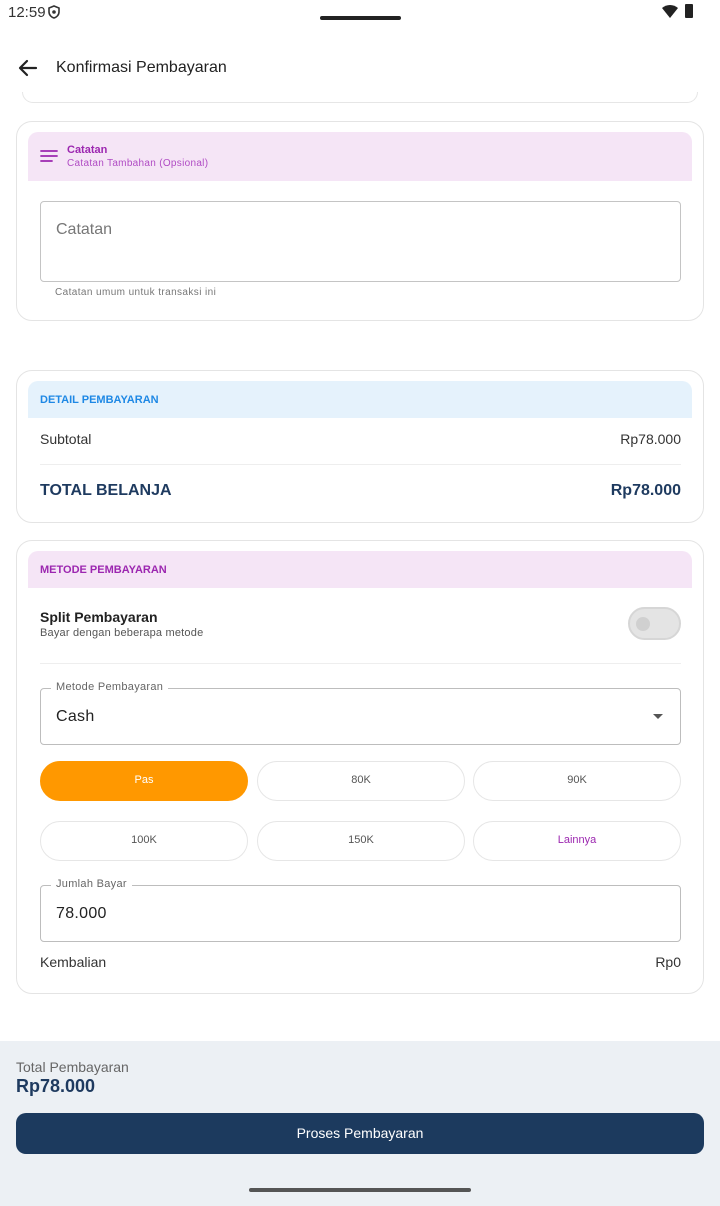 This screenshot has width=720, height=1206. What do you see at coordinates (360, 156) in the screenshot?
I see `notes-card-header: Catatan Catatan Tambahan (Opsional)` at bounding box center [360, 156].